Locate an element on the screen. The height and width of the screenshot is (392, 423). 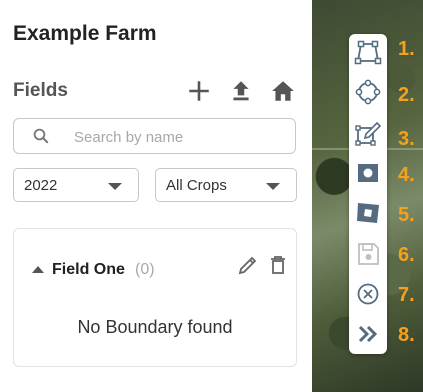
search-input is located at coordinates (179, 137).